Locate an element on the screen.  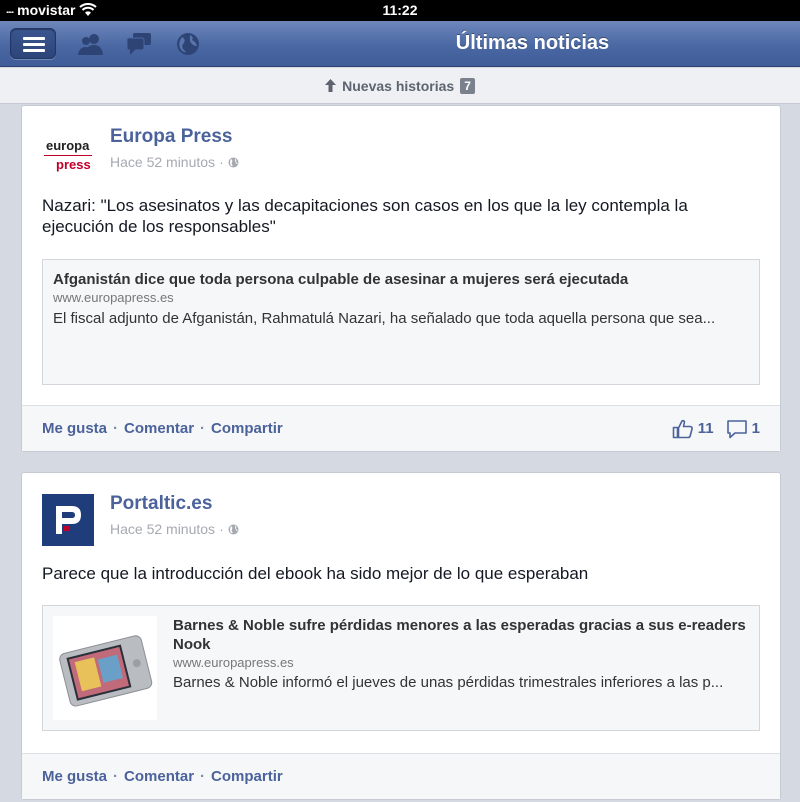
story-source: Portaltic.es is located at coordinates (161, 504).